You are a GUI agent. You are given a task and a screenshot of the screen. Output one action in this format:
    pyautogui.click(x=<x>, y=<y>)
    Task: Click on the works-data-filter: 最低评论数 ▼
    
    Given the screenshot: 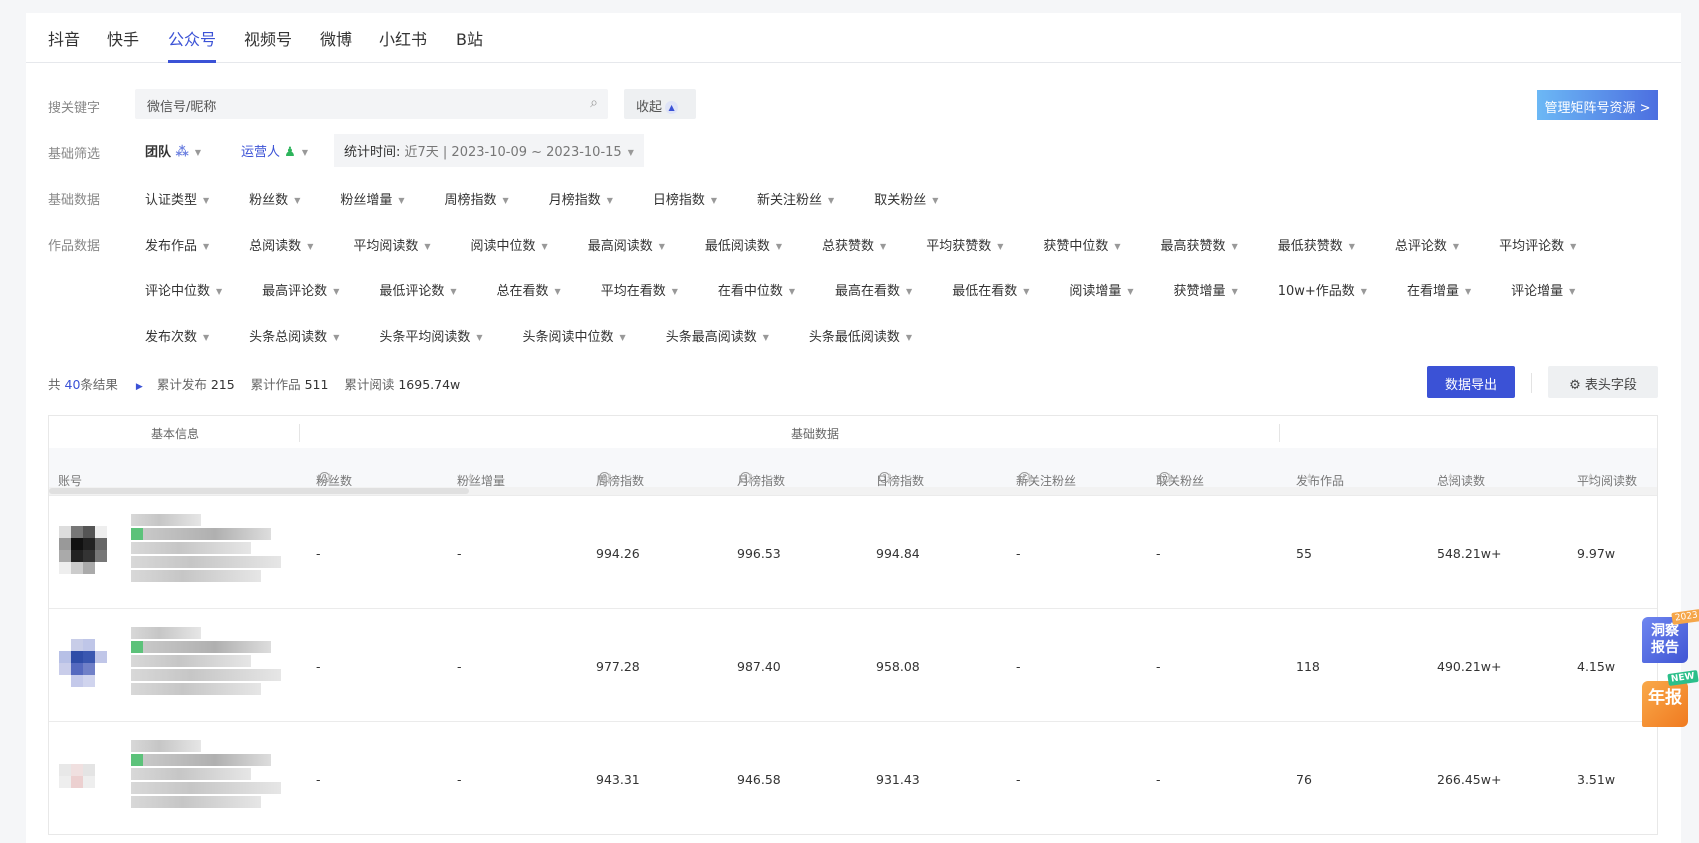 What is the action you would take?
    pyautogui.click(x=417, y=289)
    